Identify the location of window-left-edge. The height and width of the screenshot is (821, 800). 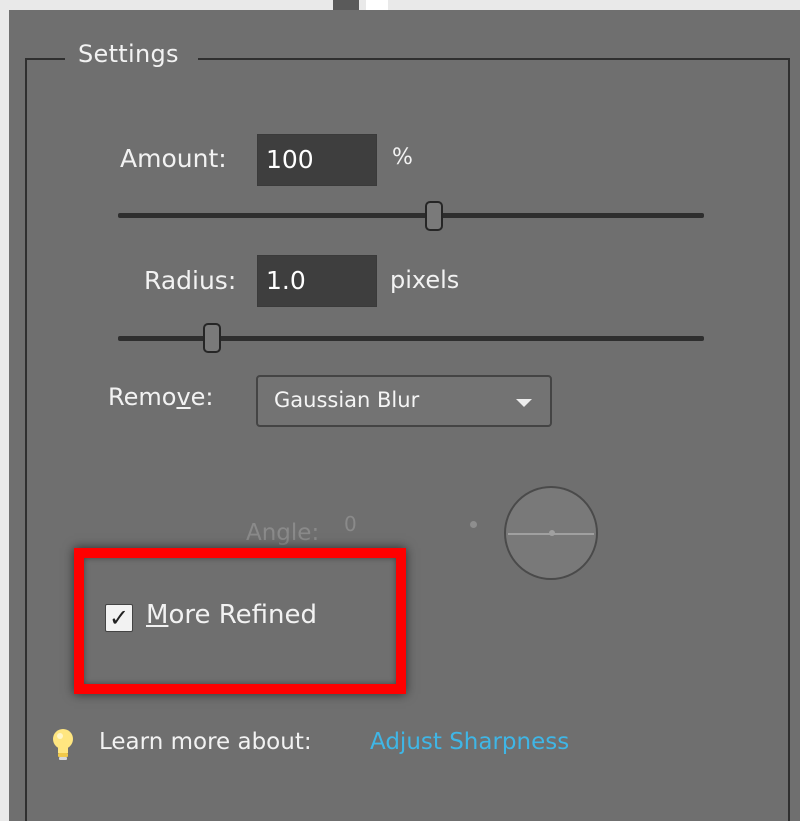
(4, 415).